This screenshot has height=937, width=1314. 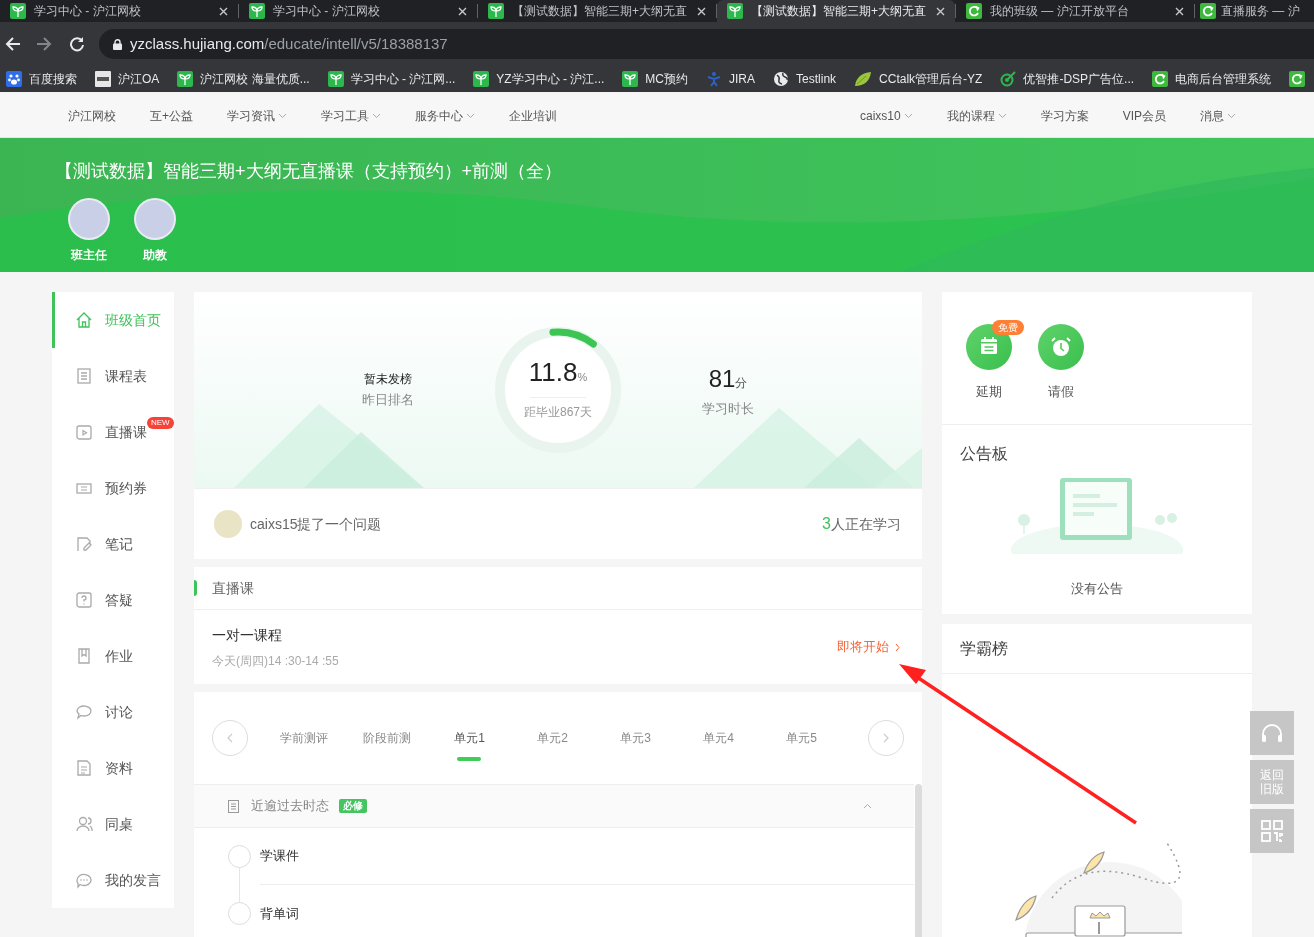 I want to click on bookmark: MC预约, so click(x=655, y=79).